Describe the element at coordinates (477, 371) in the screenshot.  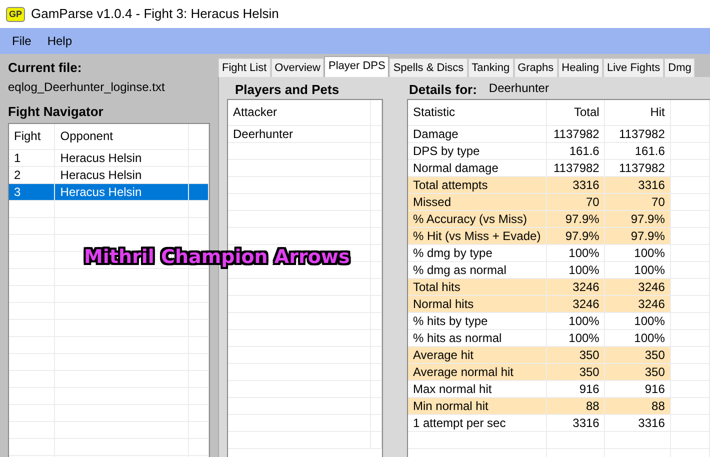
I see `statistic-cell: Average normal hit` at that location.